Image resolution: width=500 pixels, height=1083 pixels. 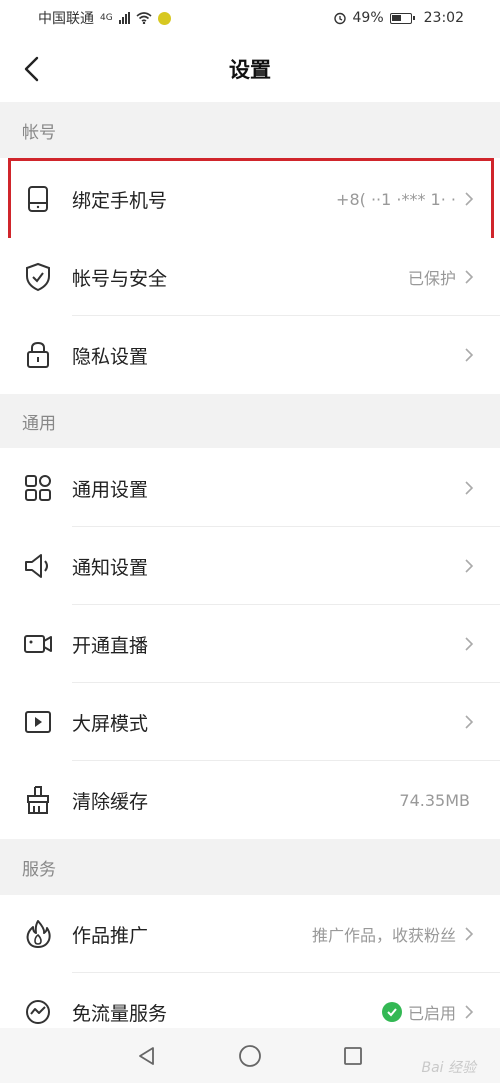 I want to click on status-bar: 中国联通 4G 49% 23:02, so click(x=250, y=18).